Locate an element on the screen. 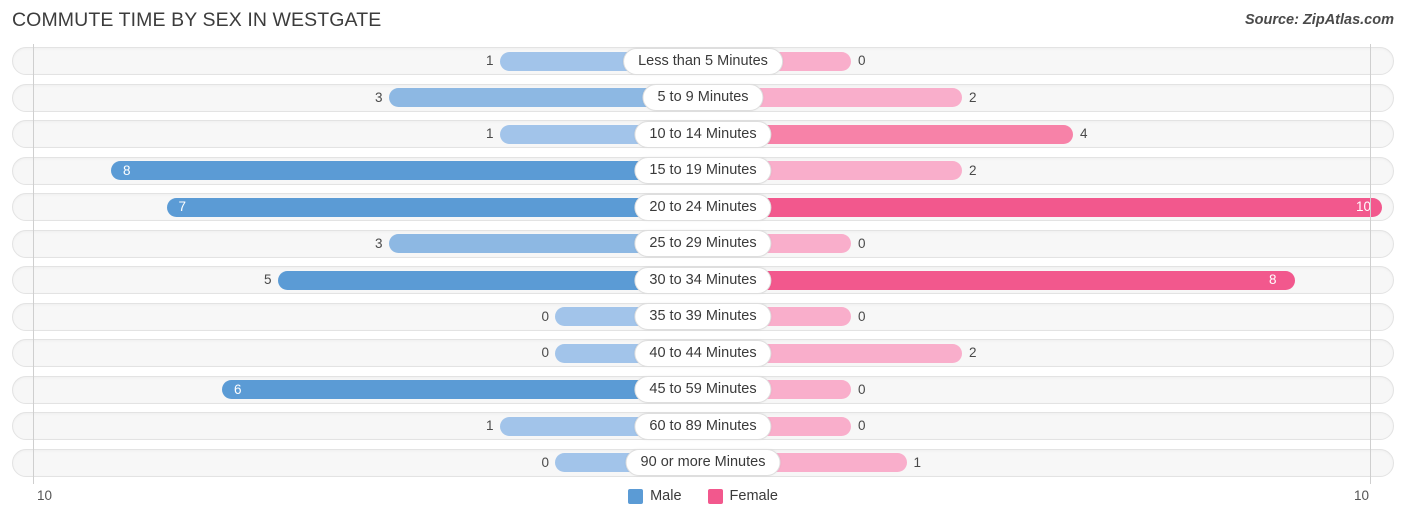 This screenshot has width=1406, height=522. bar-row: 0 1 90 or more Minutes is located at coordinates (703, 464).